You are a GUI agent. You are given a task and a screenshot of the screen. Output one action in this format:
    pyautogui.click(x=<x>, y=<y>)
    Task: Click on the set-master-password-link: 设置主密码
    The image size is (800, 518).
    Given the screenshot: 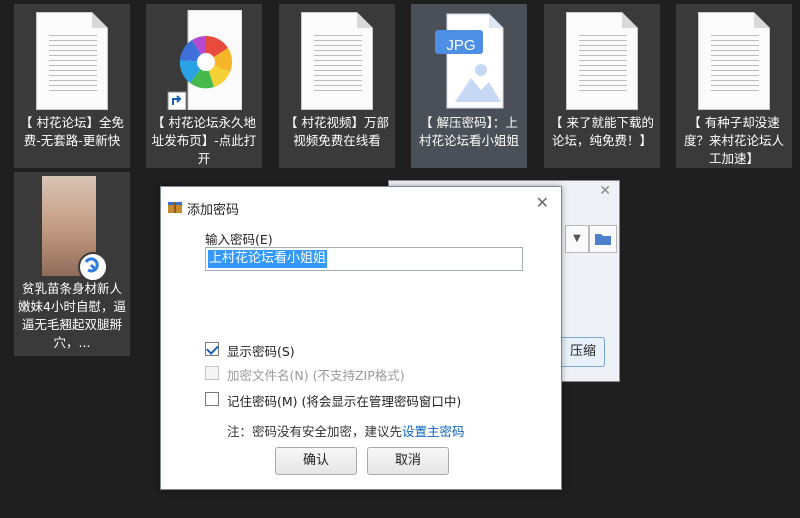 What is the action you would take?
    pyautogui.click(x=433, y=431)
    